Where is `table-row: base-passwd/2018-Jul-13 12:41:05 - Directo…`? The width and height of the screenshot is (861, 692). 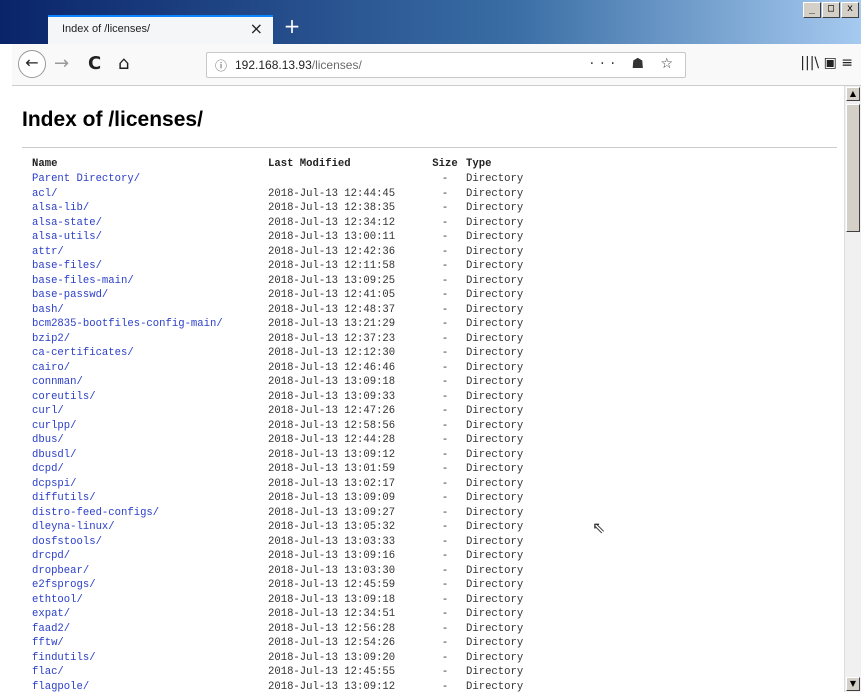 table-row: base-passwd/2018-Jul-13 12:41:05 - Directo… is located at coordinates (299, 295).